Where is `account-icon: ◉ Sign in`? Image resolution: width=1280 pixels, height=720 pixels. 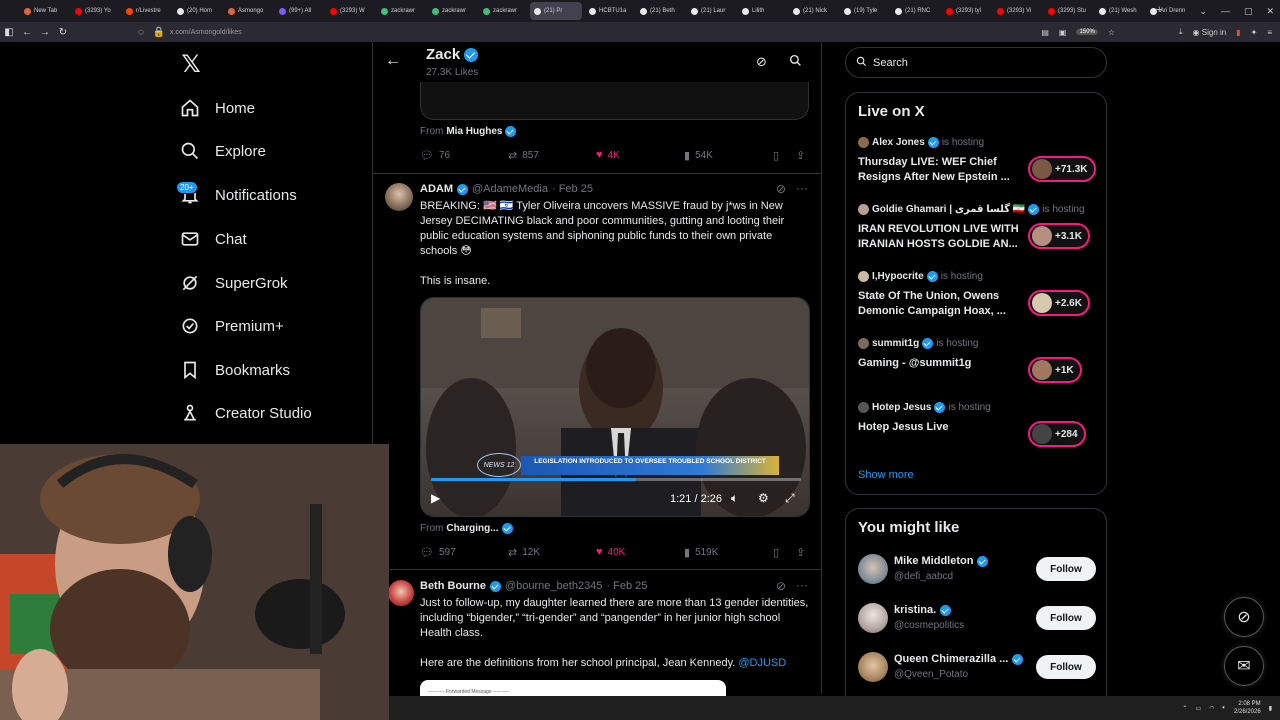
account-icon: ◉ Sign in is located at coordinates (1210, 32).